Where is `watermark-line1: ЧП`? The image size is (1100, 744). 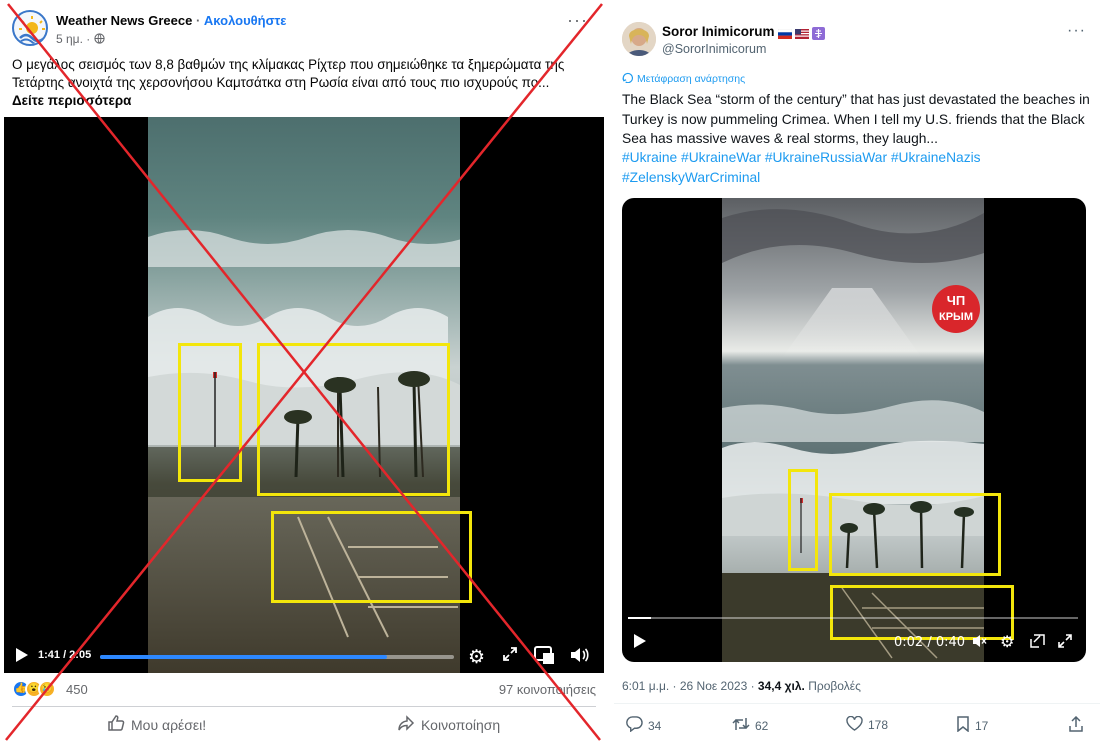
watermark-line1: ЧП is located at coordinates (956, 300).